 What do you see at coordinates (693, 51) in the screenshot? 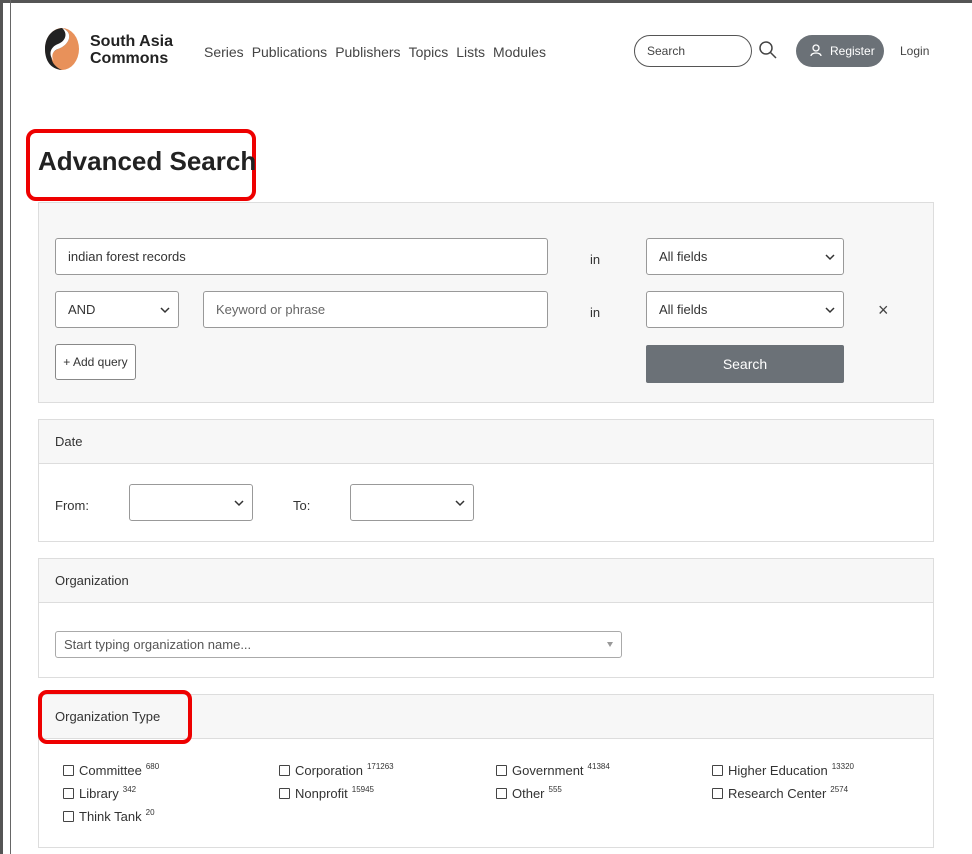
I see `header-search-input: Search` at bounding box center [693, 51].